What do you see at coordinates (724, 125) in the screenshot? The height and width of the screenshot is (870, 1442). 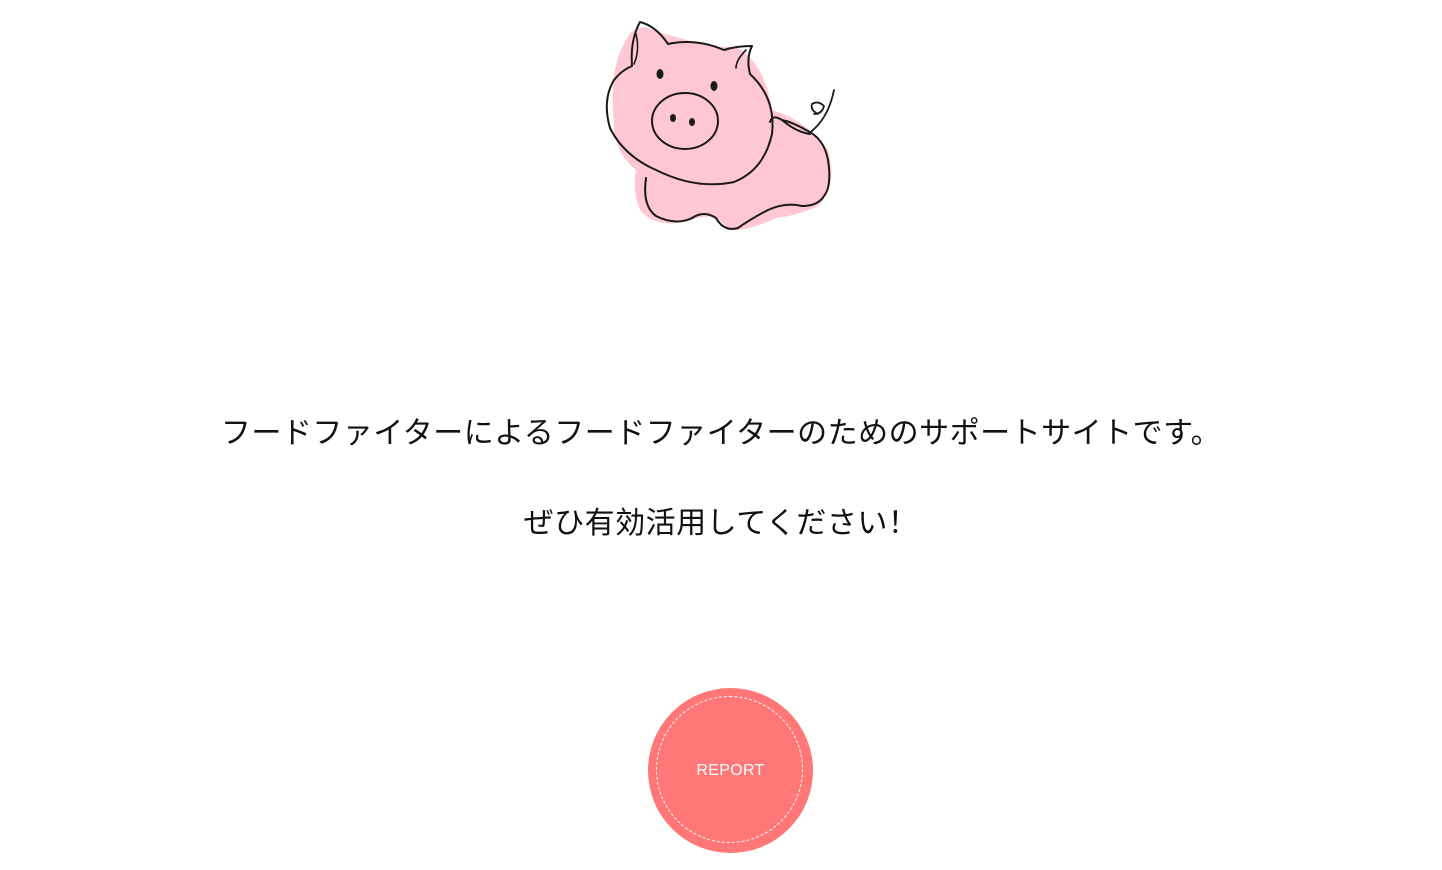 I see `pig-icon` at bounding box center [724, 125].